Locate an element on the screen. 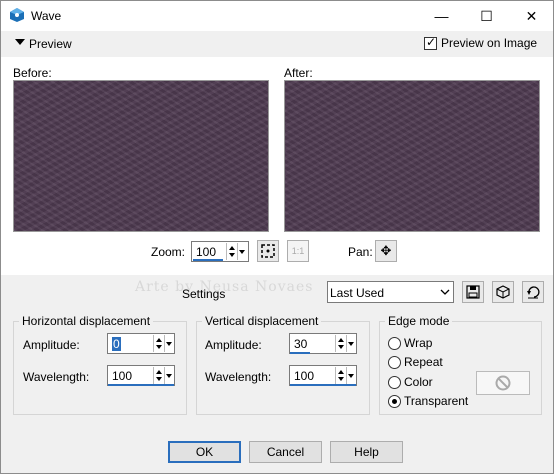 The height and width of the screenshot is (474, 554). no-entry-icon is located at coordinates (503, 383).